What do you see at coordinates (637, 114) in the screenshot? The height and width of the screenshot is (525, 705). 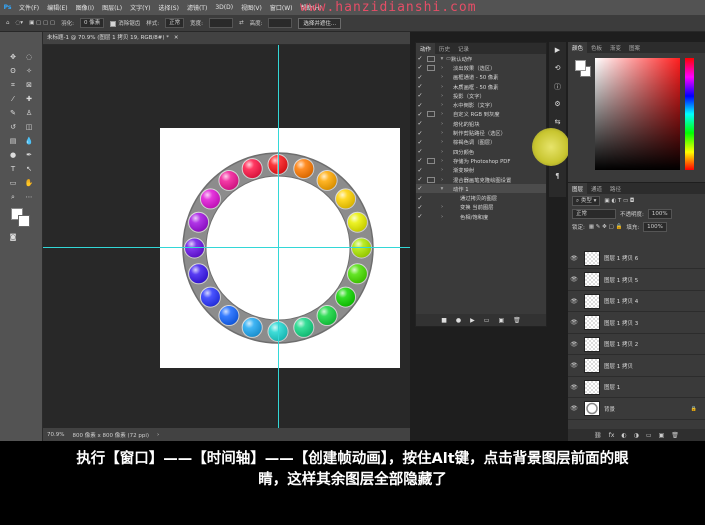 I see `color-picker-field` at bounding box center [637, 114].